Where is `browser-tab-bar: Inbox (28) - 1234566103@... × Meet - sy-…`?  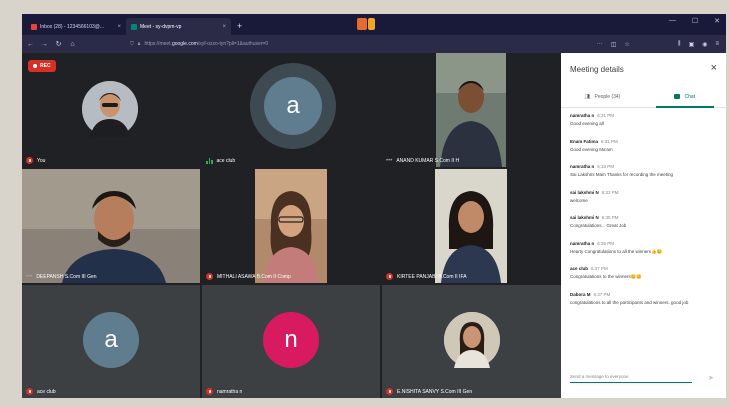
browser-tab-bar: Inbox (28) - 1234566103@... × Meet - sy-… is located at coordinates (374, 24).